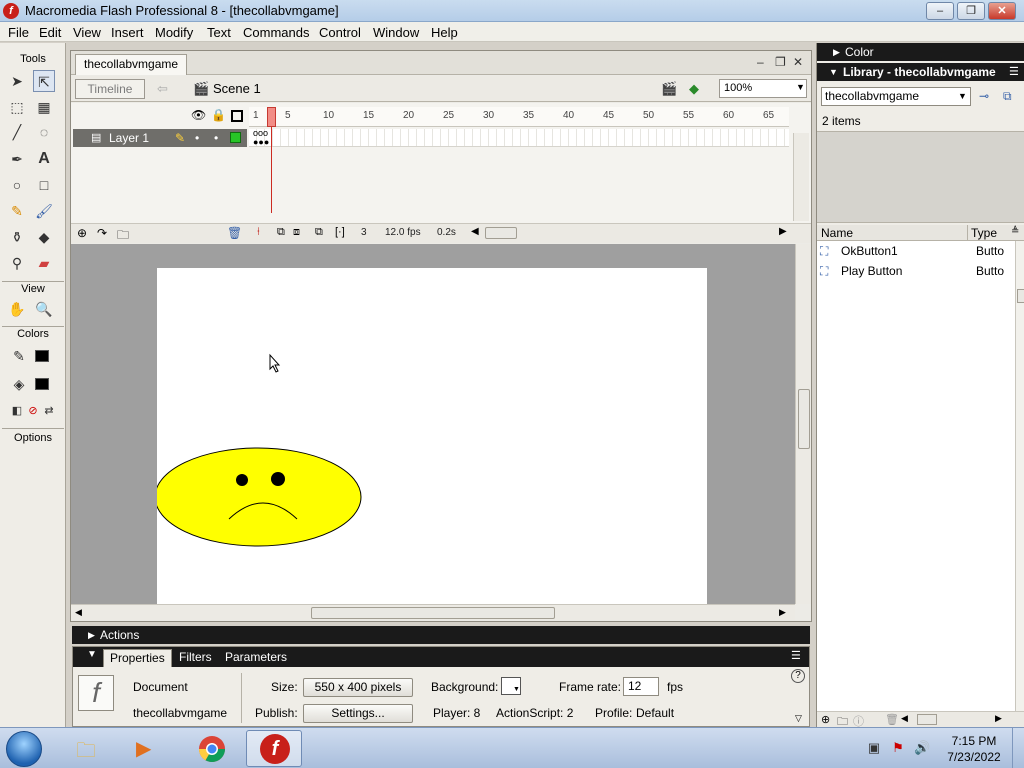 Image resolution: width=1024 pixels, height=768 pixels. Describe the element at coordinates (87, 32) in the screenshot. I see `menu-view: View` at that location.